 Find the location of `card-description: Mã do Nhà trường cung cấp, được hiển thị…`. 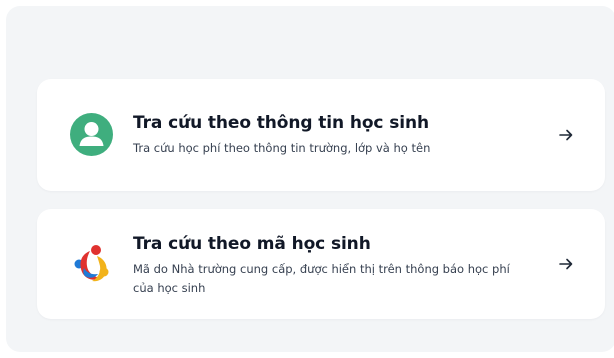

card-description: Mã do Nhà trường cung cấp, được hiển thị… is located at coordinates (321, 278).